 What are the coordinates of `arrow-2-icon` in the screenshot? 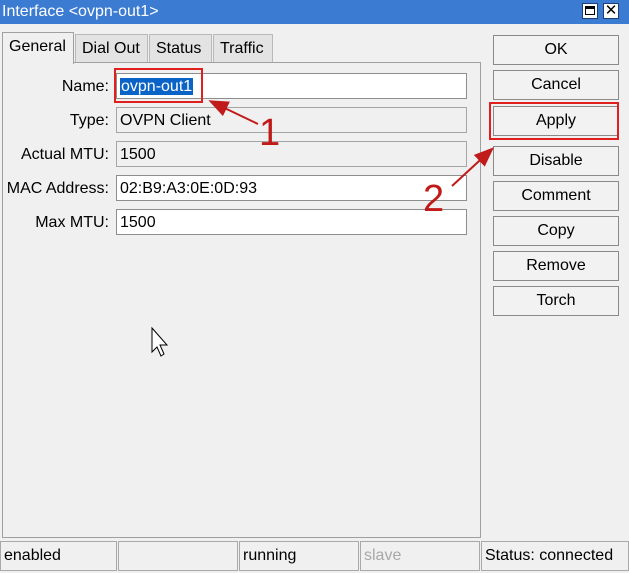 It's located at (472, 167).